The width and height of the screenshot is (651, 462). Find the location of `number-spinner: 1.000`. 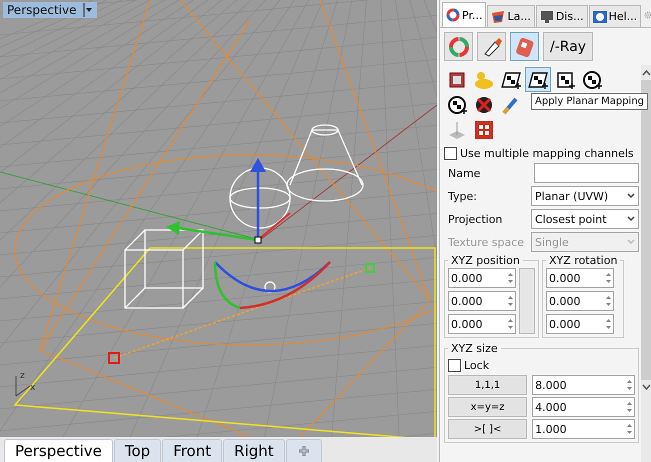

number-spinner: 1.000 is located at coordinates (583, 429).